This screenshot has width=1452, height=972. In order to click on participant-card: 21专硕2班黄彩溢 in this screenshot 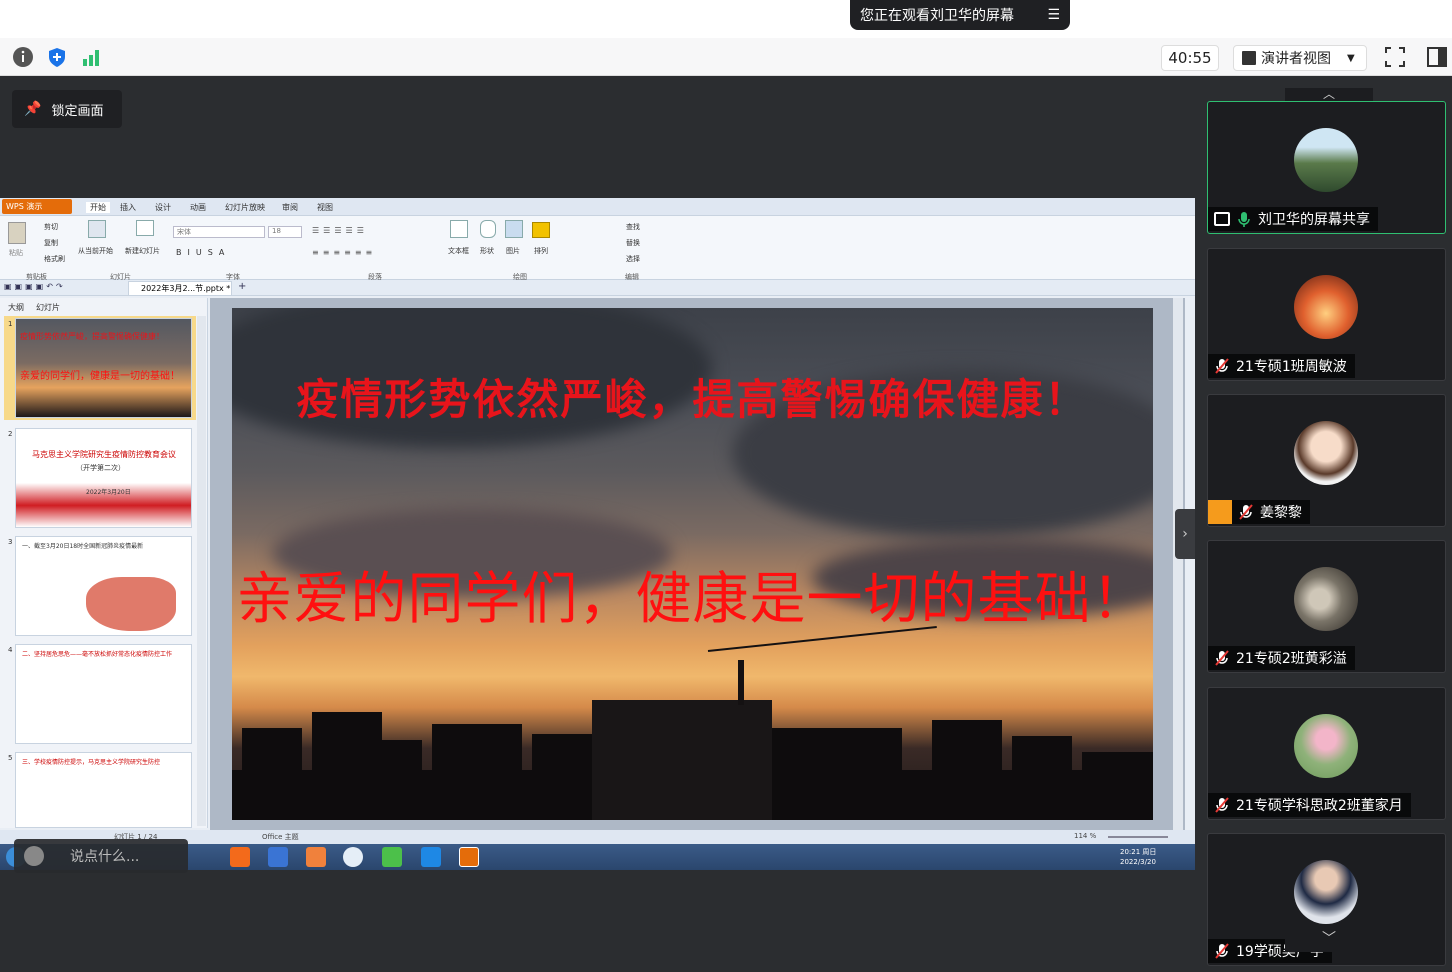, I will do `click(1326, 606)`.